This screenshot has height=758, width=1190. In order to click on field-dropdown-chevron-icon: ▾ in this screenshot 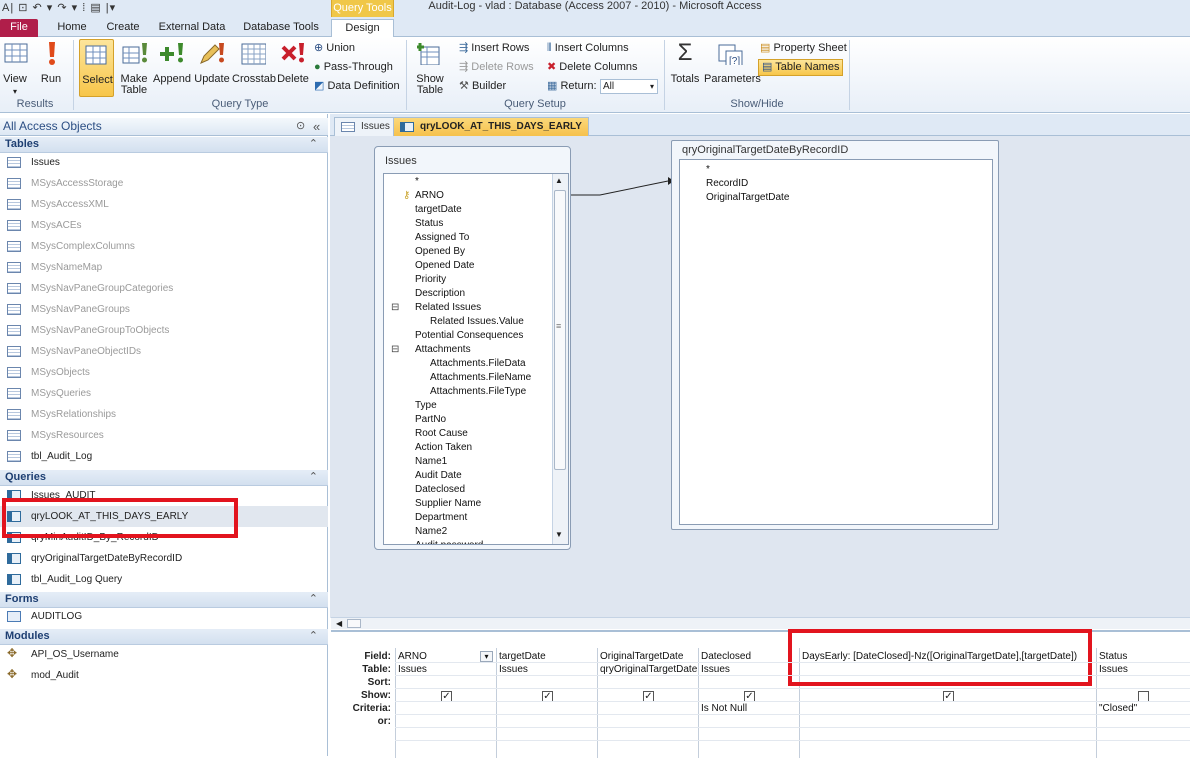, I will do `click(486, 656)`.